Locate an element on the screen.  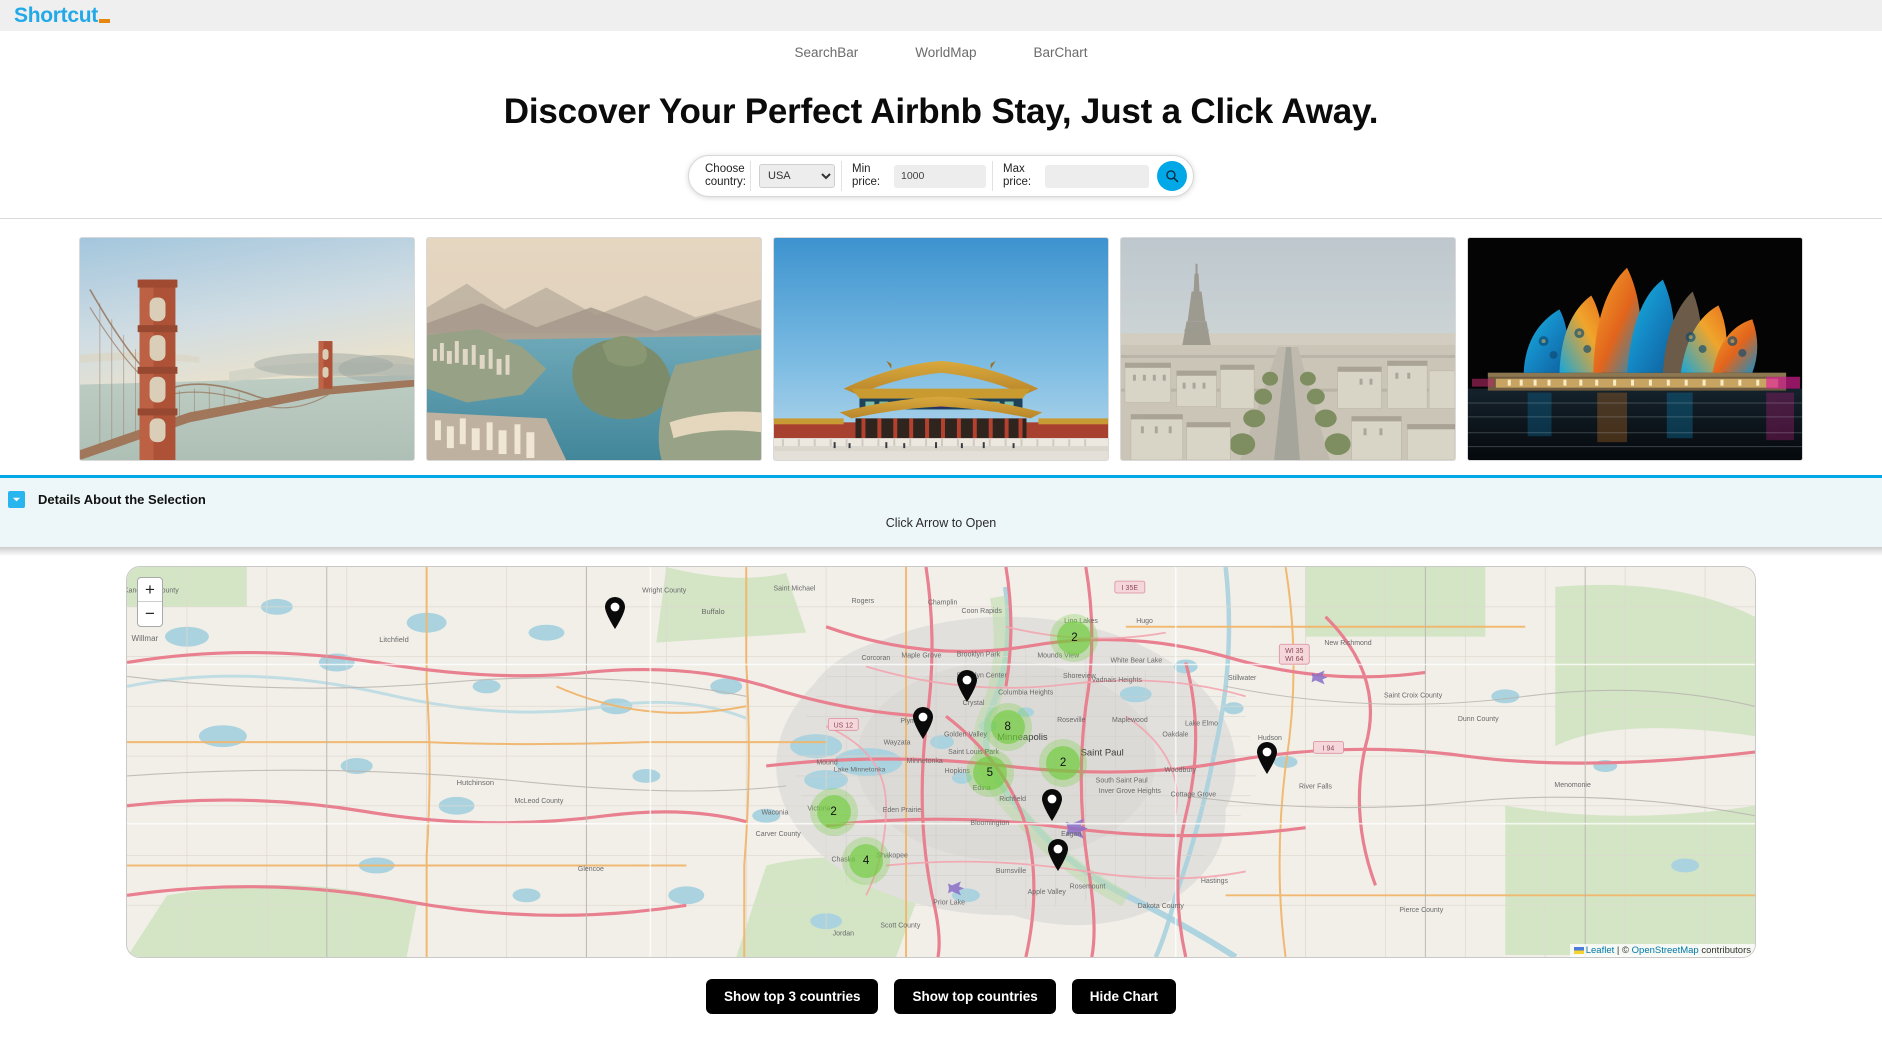
details-toggle-button is located at coordinates (16, 500).